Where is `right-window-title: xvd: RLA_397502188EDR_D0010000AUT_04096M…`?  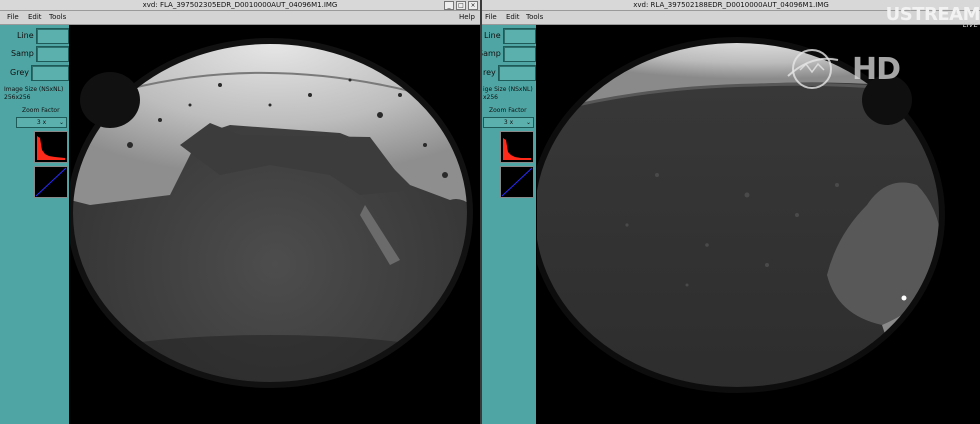
right-window-title: xvd: RLA_397502188EDR_D0010000AUT_04096M… is located at coordinates (731, 5).